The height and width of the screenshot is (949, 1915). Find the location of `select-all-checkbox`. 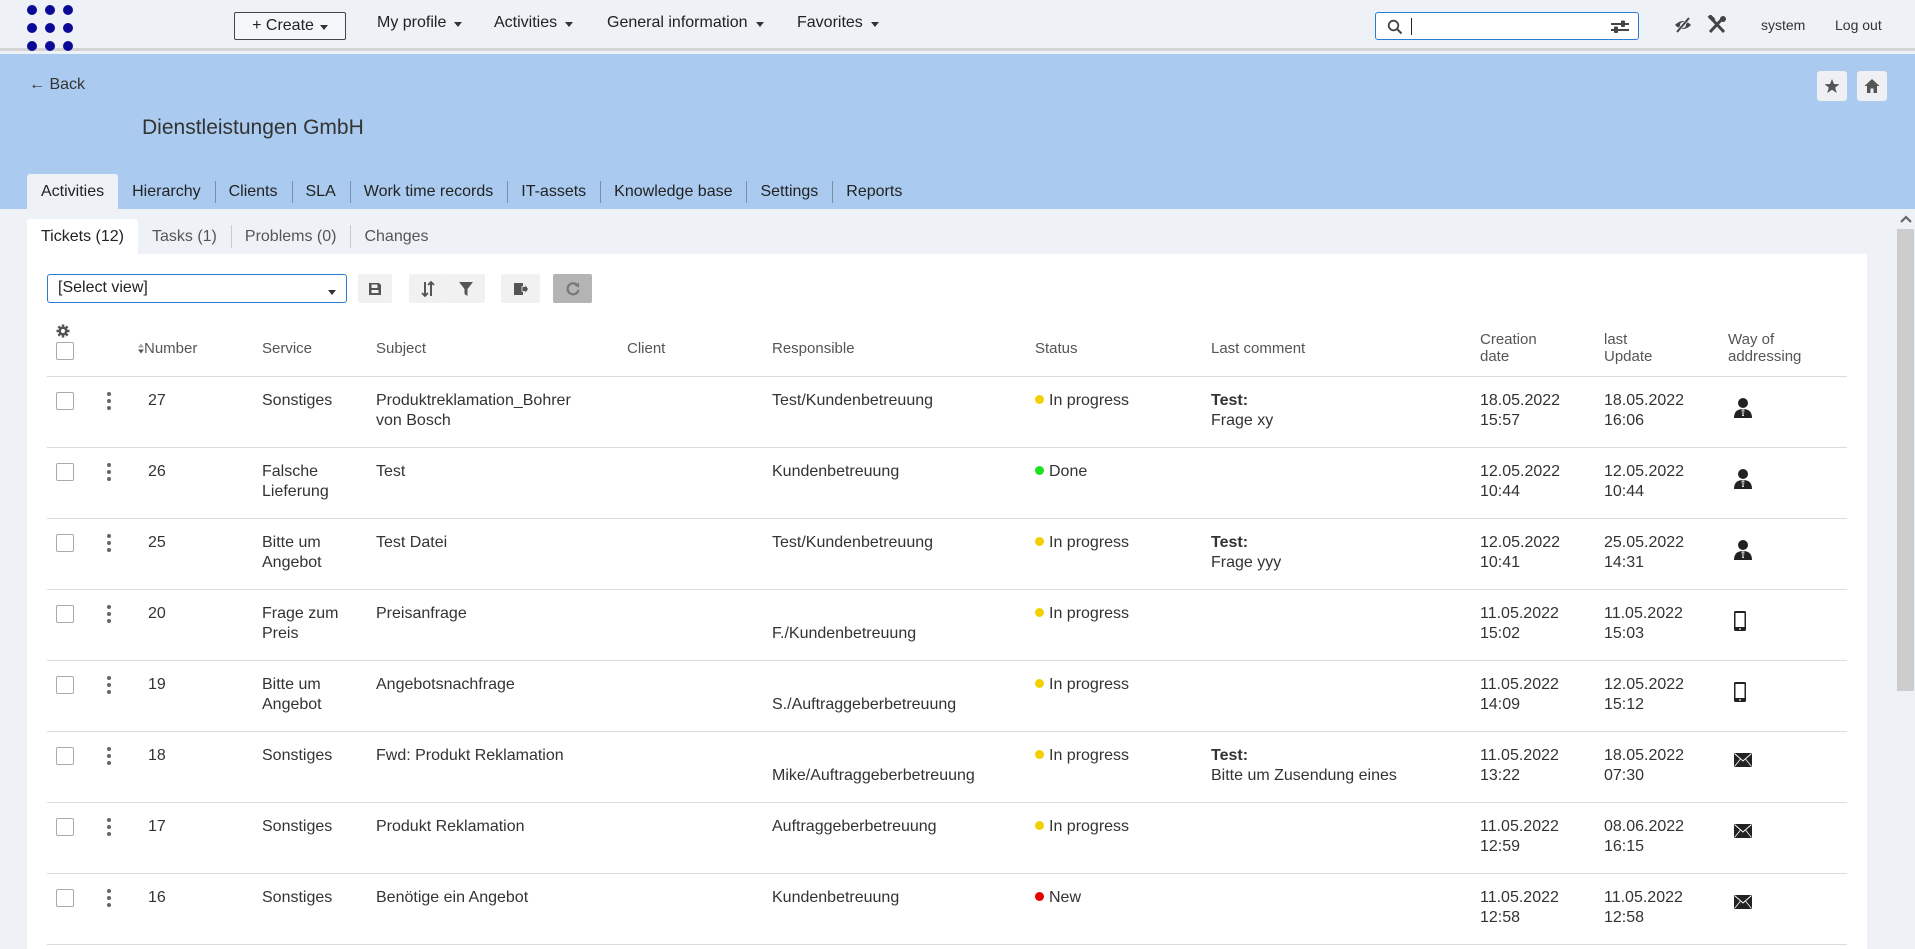

select-all-checkbox is located at coordinates (65, 351).